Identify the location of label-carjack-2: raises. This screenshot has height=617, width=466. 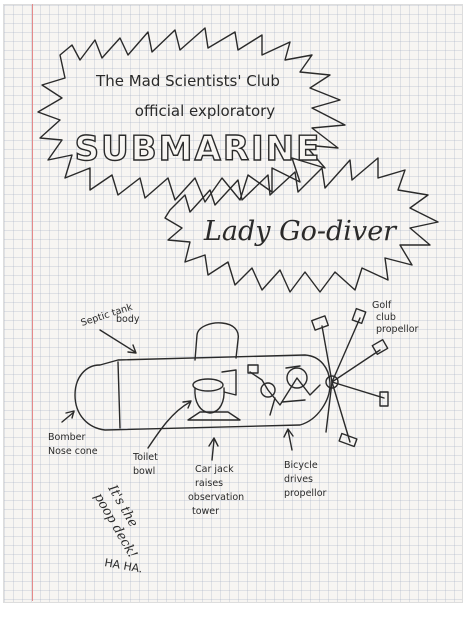
(209, 483).